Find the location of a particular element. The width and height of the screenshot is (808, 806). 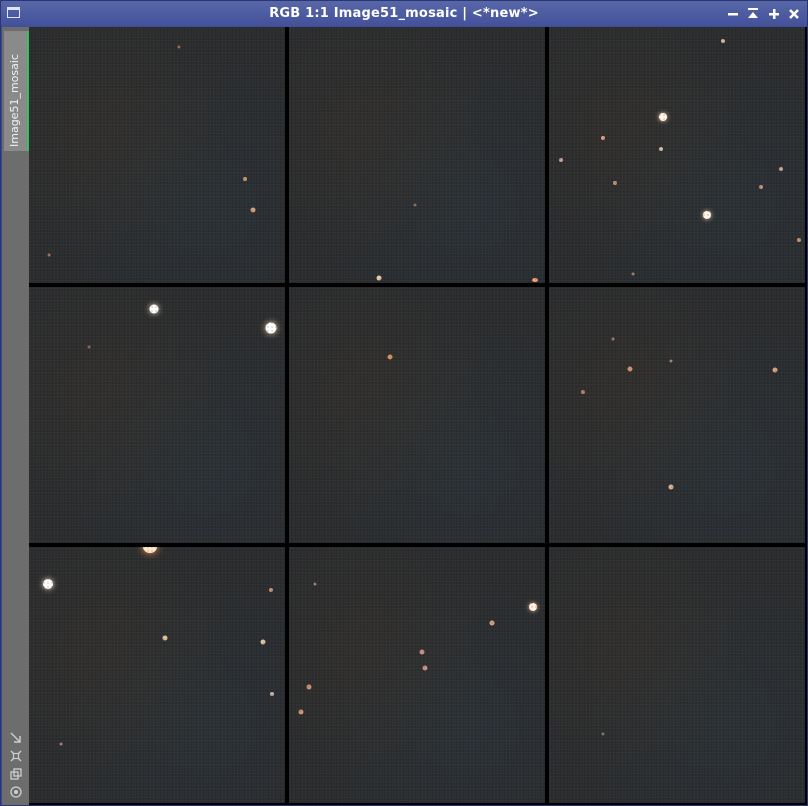

window-title: RGB 1:1 Image51_mosaic | <*new*> is located at coordinates (404, 13).